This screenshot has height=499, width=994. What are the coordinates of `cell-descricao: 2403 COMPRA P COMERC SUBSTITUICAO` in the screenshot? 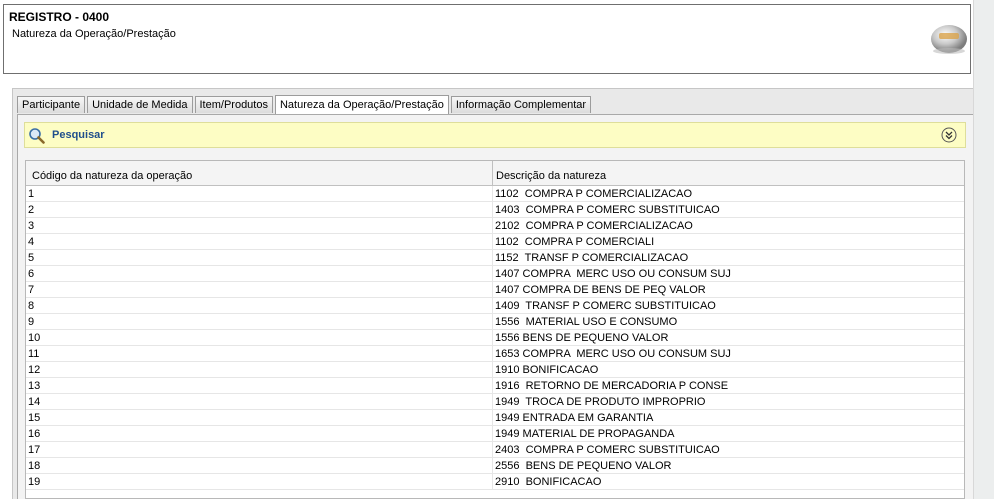 It's located at (607, 450).